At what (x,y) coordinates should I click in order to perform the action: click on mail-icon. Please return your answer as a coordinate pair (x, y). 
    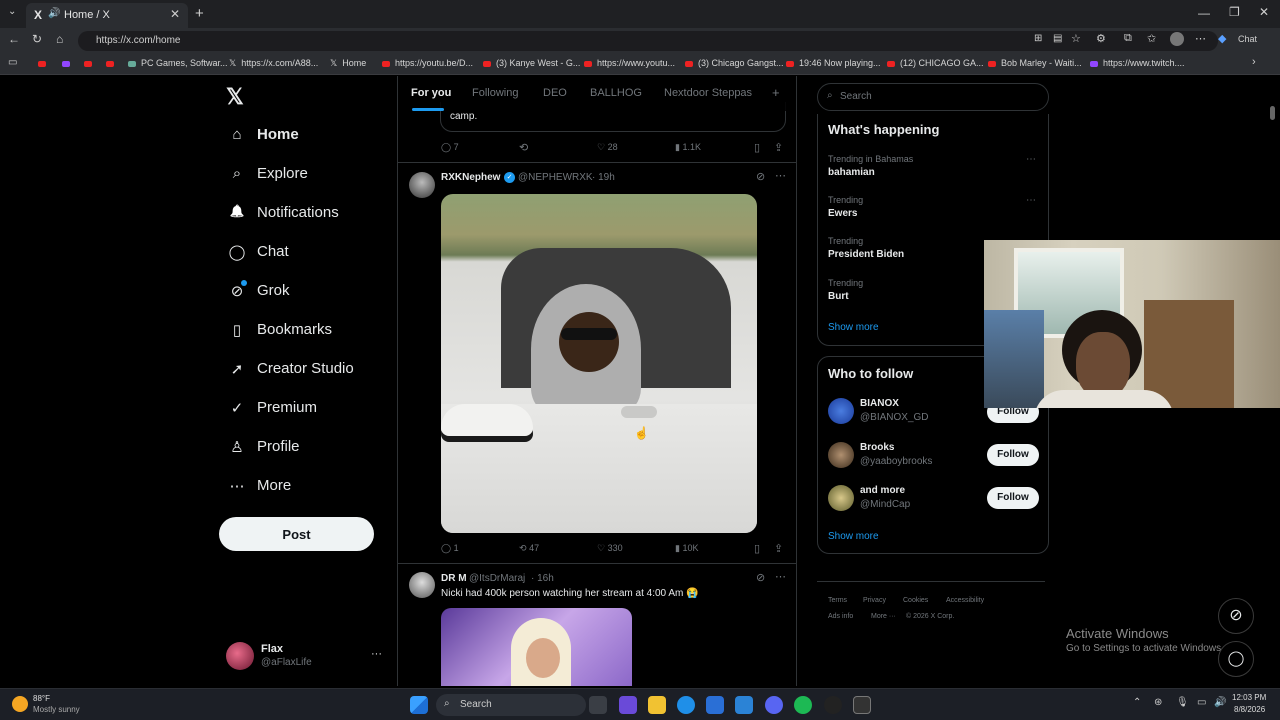
    Looking at the image, I should click on (744, 705).